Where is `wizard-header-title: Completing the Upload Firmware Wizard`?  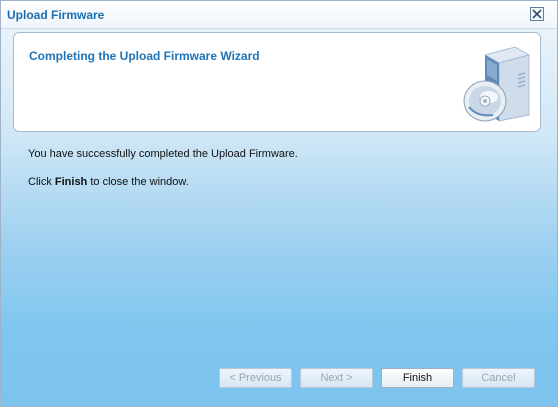
wizard-header-title: Completing the Upload Firmware Wizard is located at coordinates (144, 56).